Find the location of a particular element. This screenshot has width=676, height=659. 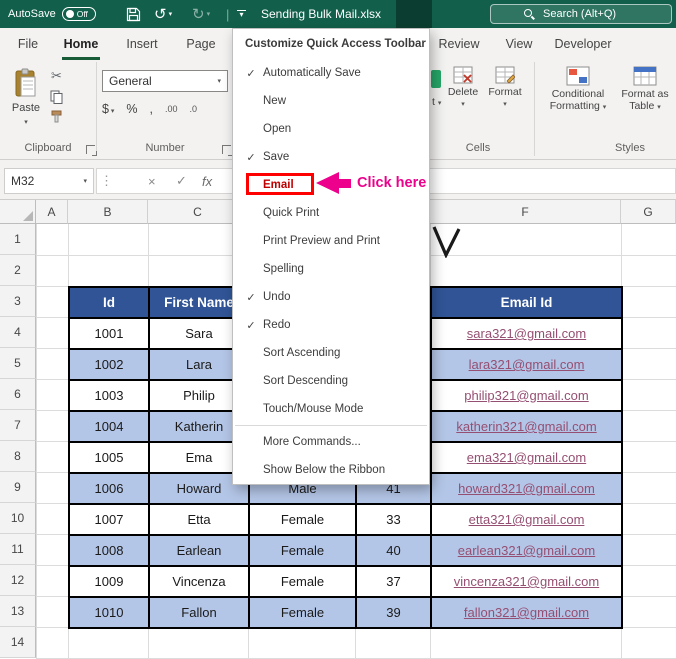

cell-email: ema321@gmail.com is located at coordinates (526, 457).